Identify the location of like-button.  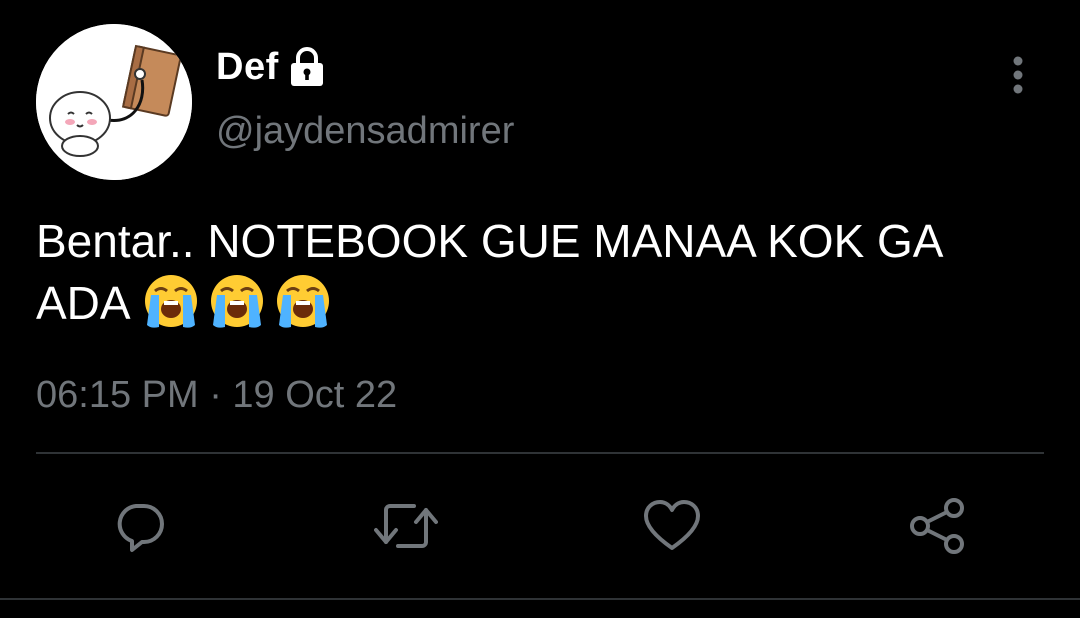
(672, 526).